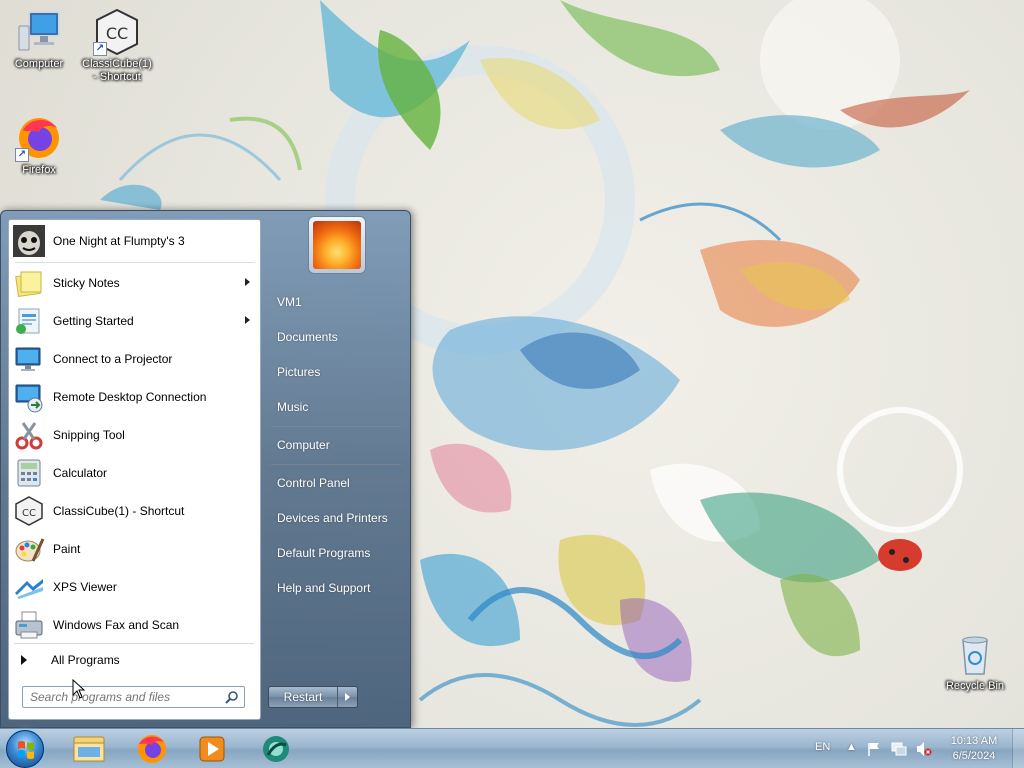 The height and width of the screenshot is (768, 1024). Describe the element at coordinates (29, 283) in the screenshot. I see `sticky-notes-icon` at that location.